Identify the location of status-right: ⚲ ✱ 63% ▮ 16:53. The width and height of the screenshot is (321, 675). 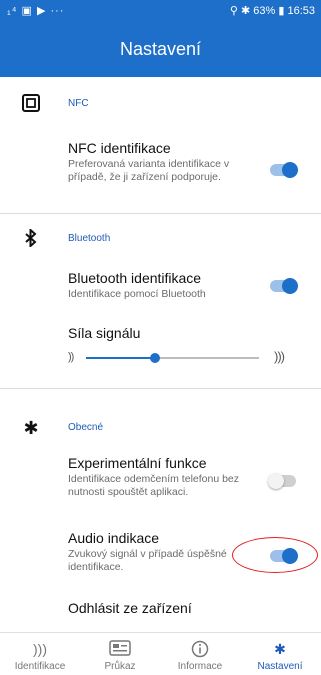
(272, 10).